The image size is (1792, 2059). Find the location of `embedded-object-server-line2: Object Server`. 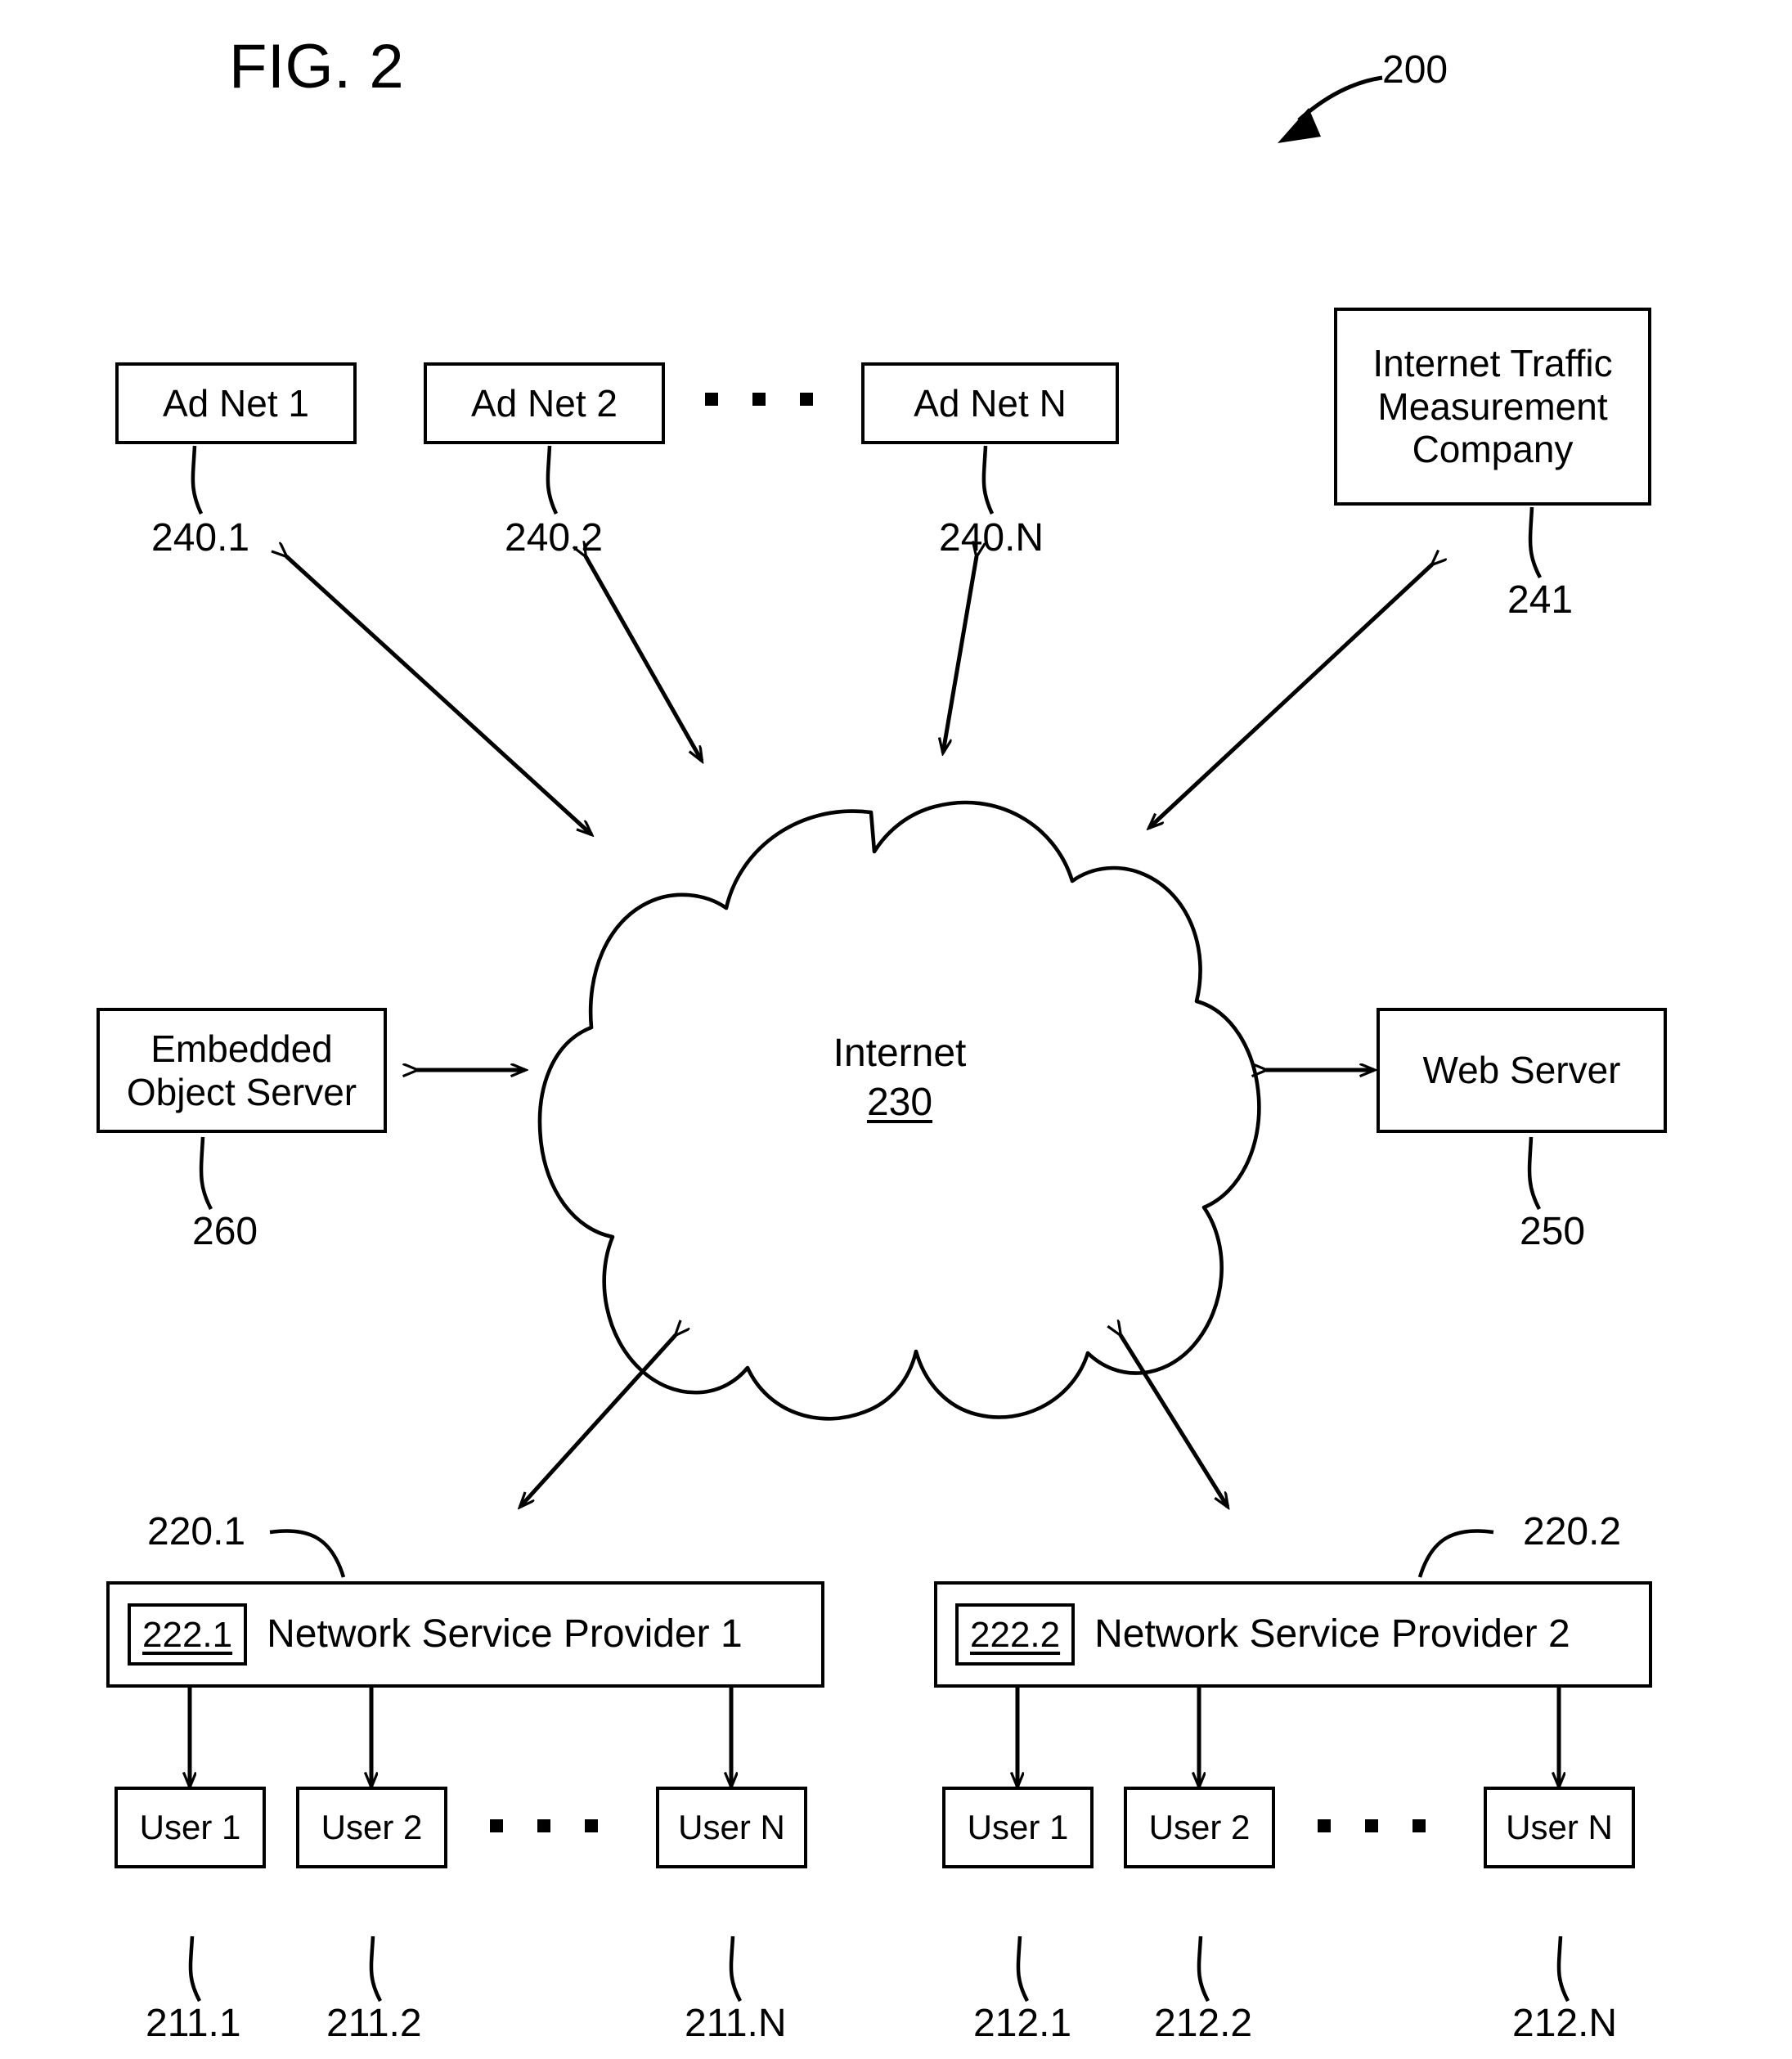

embedded-object-server-line2: Object Server is located at coordinates (241, 1091).